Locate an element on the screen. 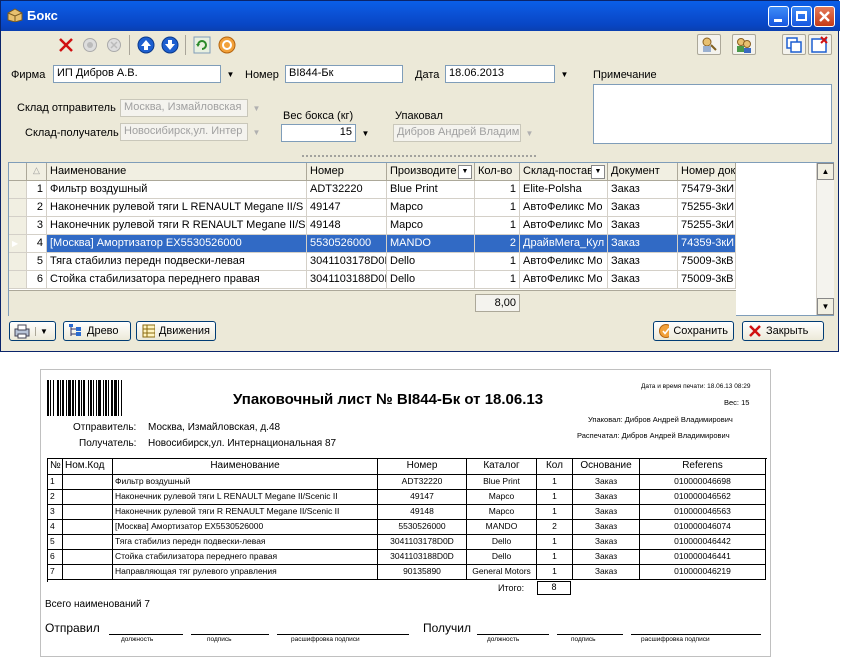  copy-window-button is located at coordinates (794, 44).